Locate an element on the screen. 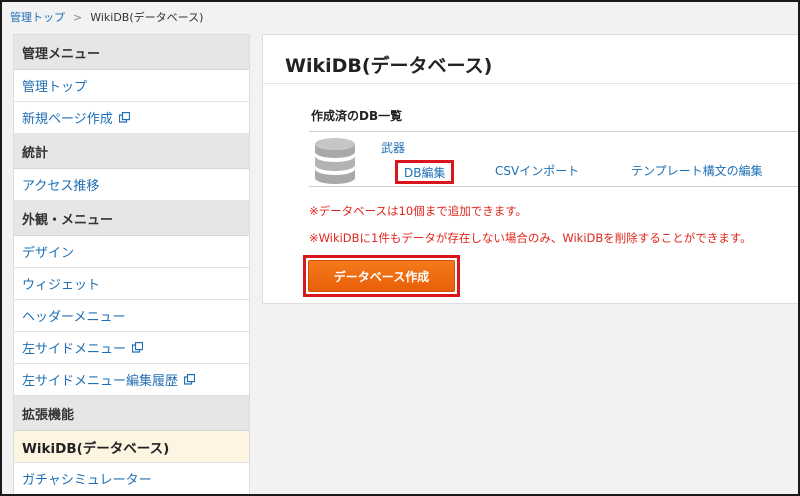  sidebar-item-access-trend: アクセス推移 is located at coordinates (131, 185).